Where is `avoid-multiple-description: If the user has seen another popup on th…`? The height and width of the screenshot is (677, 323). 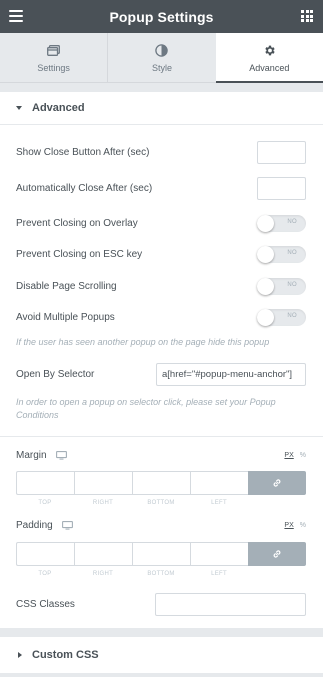
avoid-multiple-description: If the user has seen another popup on th… is located at coordinates (143, 342).